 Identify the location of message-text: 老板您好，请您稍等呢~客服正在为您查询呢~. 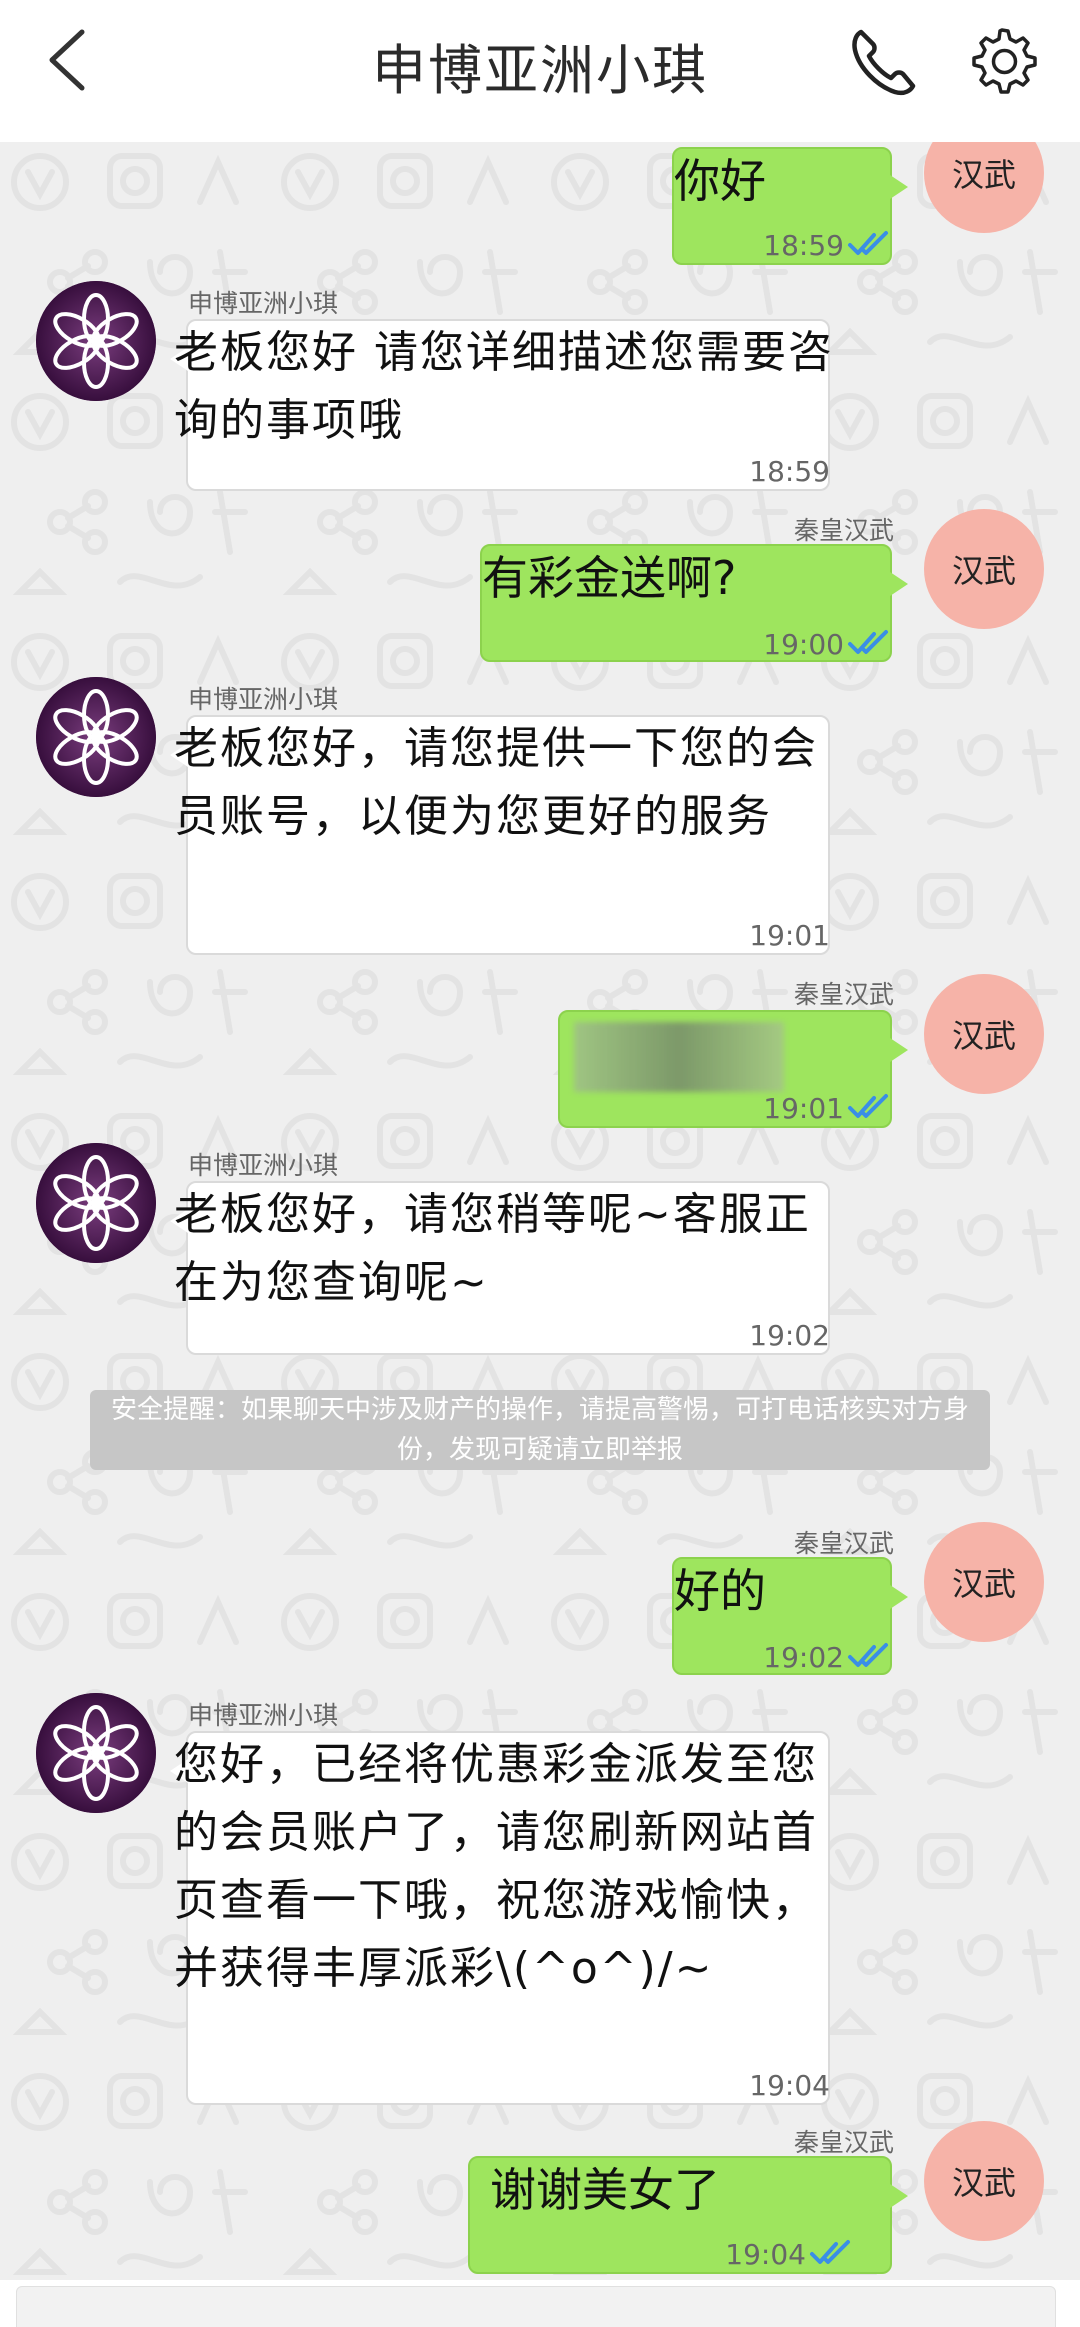
(492, 1248).